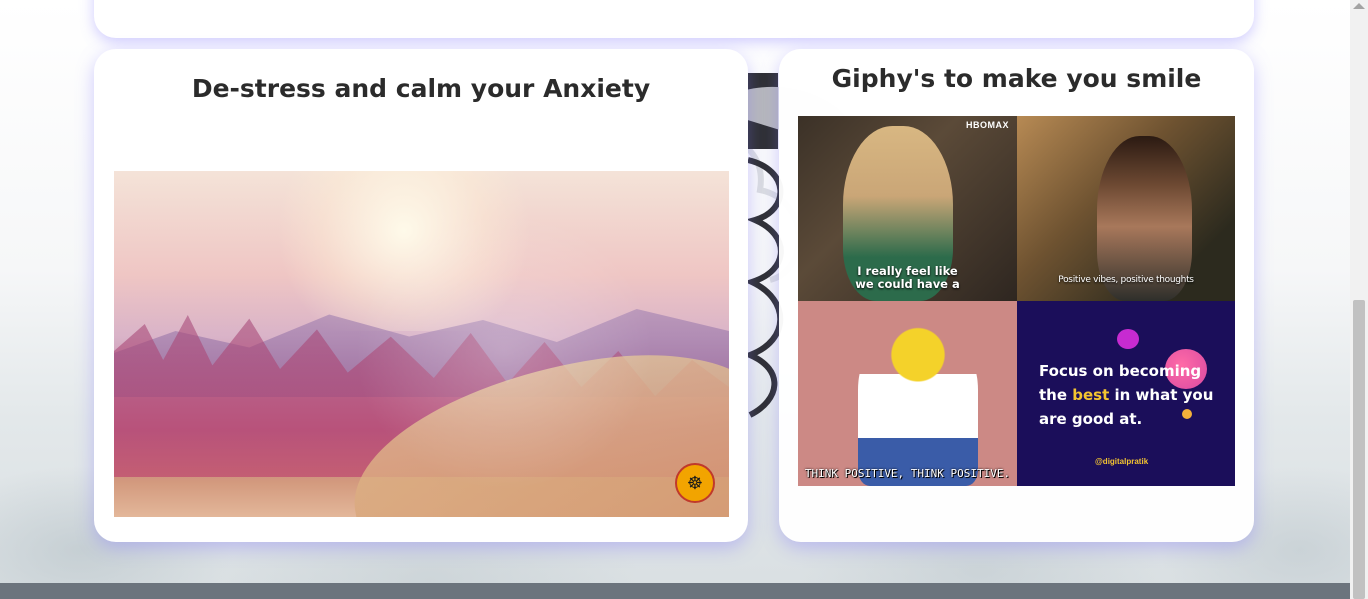  What do you see at coordinates (1359, 449) in the screenshot?
I see `scrollbar-thumb` at bounding box center [1359, 449].